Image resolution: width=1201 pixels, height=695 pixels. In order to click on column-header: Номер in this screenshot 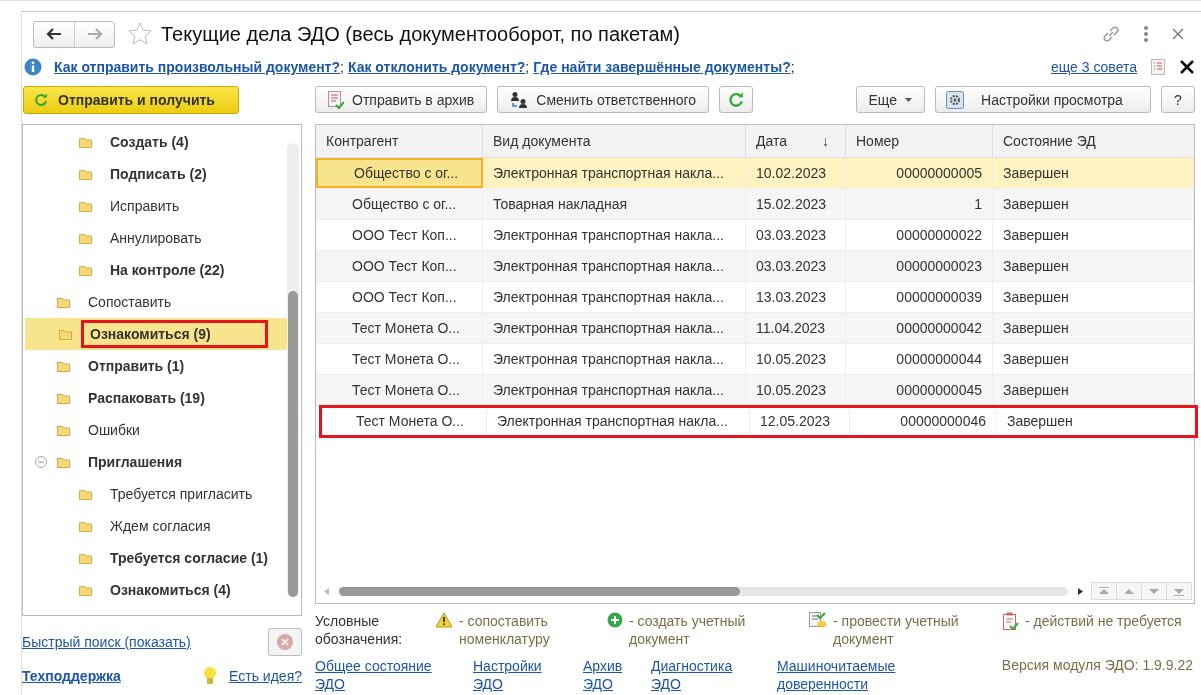, I will do `click(919, 141)`.